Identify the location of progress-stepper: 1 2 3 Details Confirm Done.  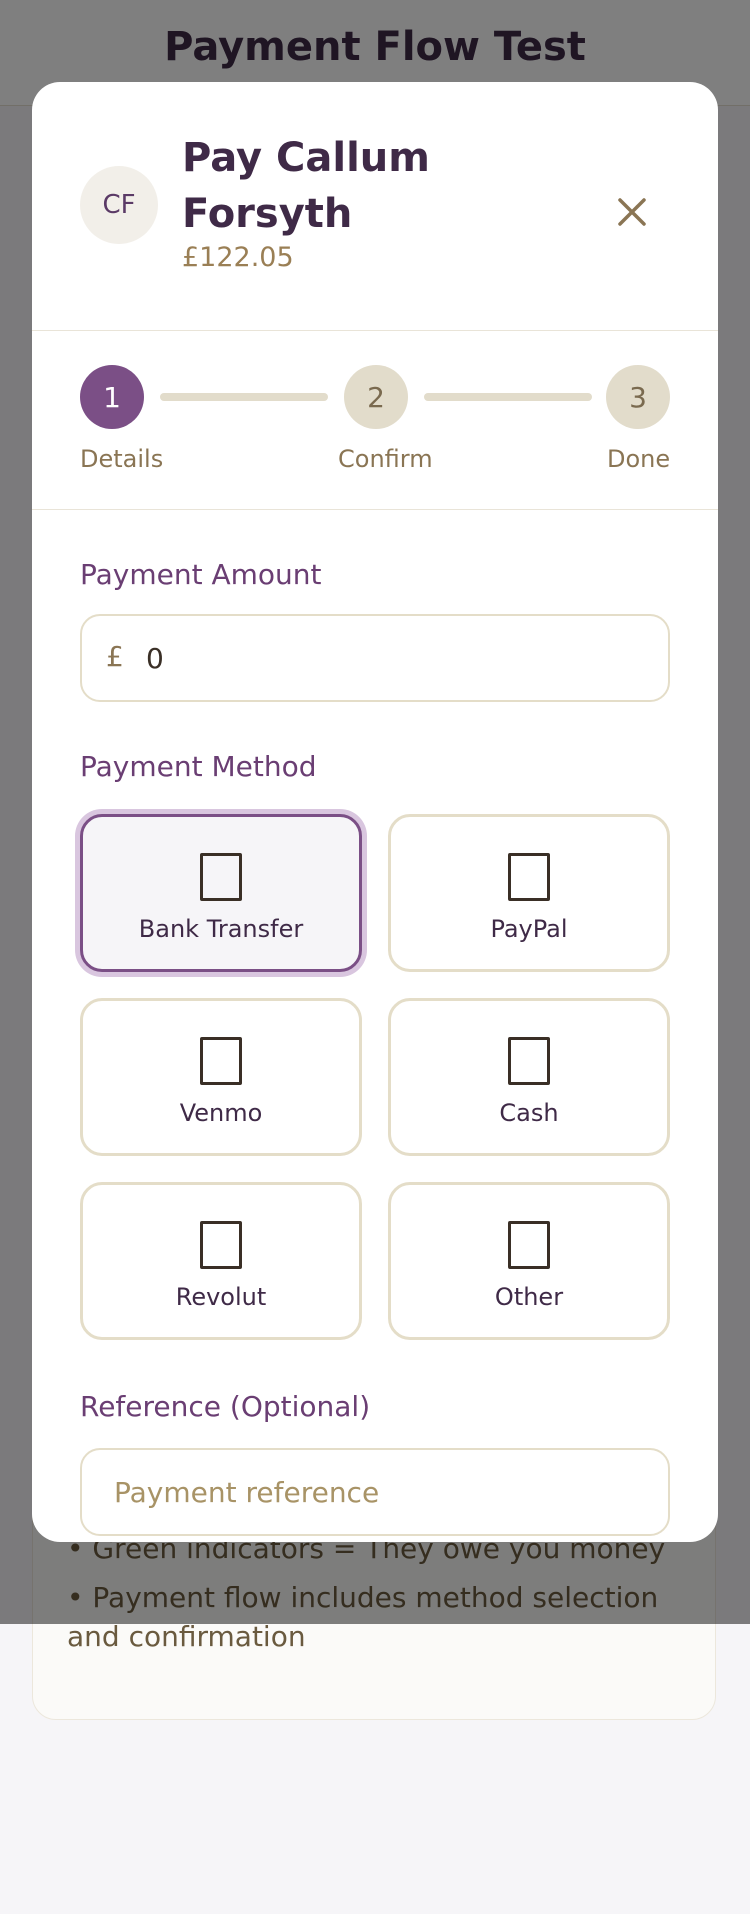
(375, 420).